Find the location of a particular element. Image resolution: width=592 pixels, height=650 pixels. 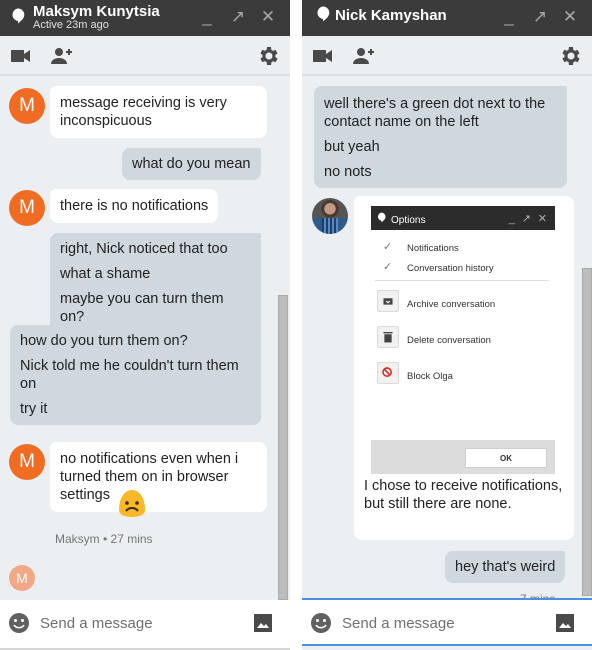

close-icon: ✕ is located at coordinates (542, 219).